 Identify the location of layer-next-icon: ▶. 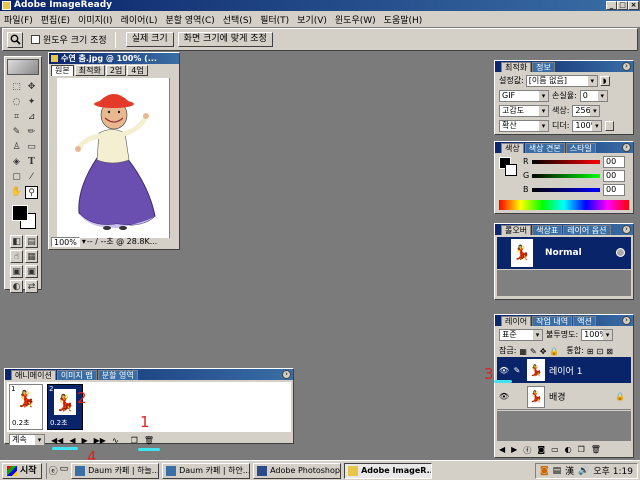
(514, 450).